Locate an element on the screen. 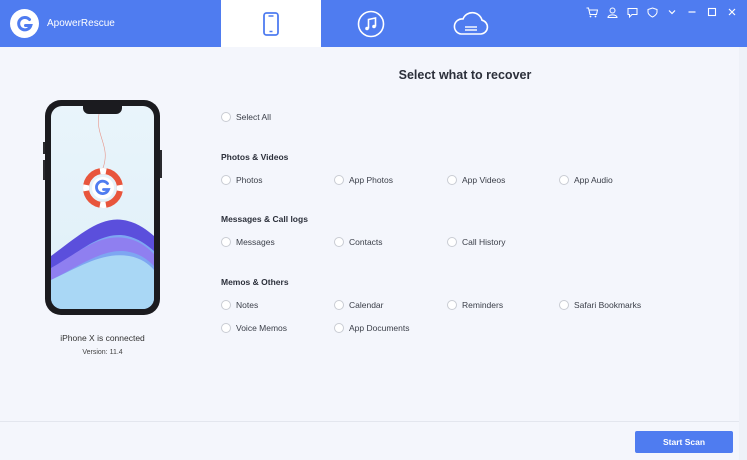 The width and height of the screenshot is (747, 460). brand: ApowerRescue is located at coordinates (62, 23).